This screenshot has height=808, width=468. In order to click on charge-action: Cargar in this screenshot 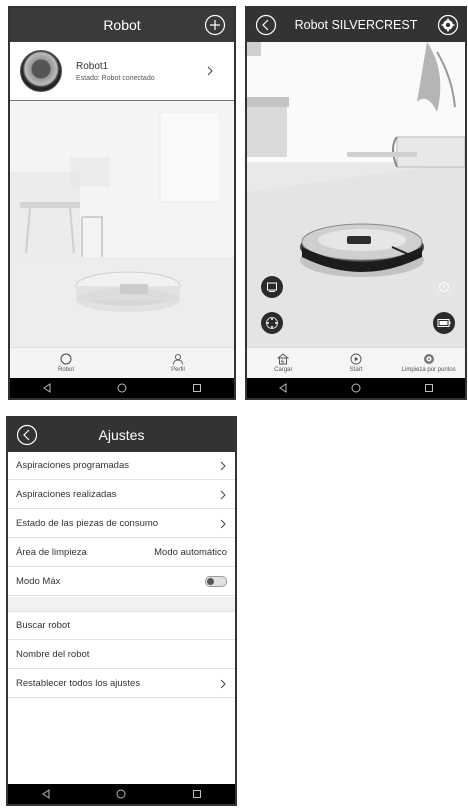, I will do `click(283, 363)`.